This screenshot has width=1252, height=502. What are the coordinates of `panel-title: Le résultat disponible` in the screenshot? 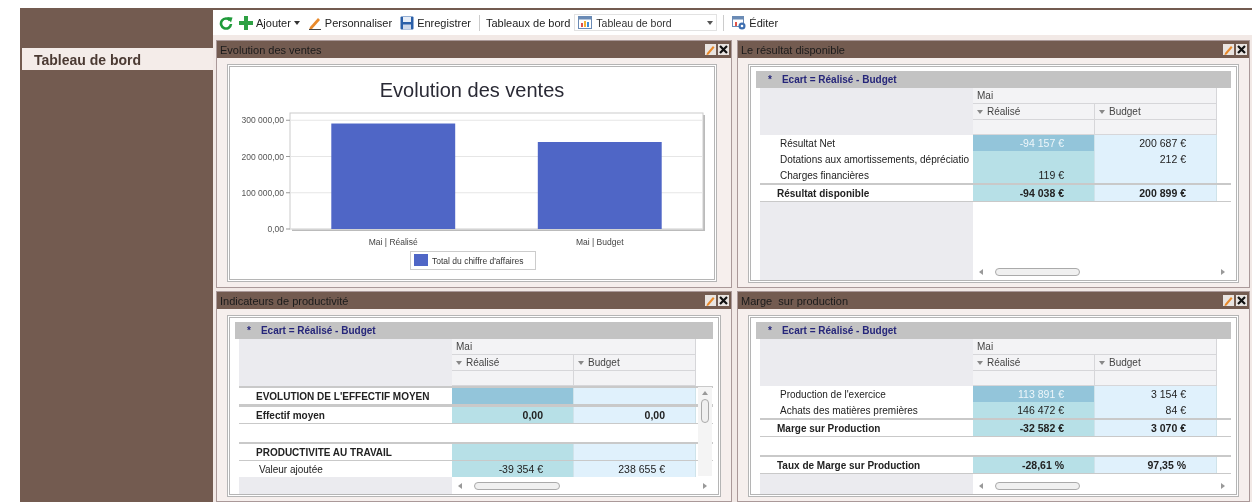 It's located at (793, 49).